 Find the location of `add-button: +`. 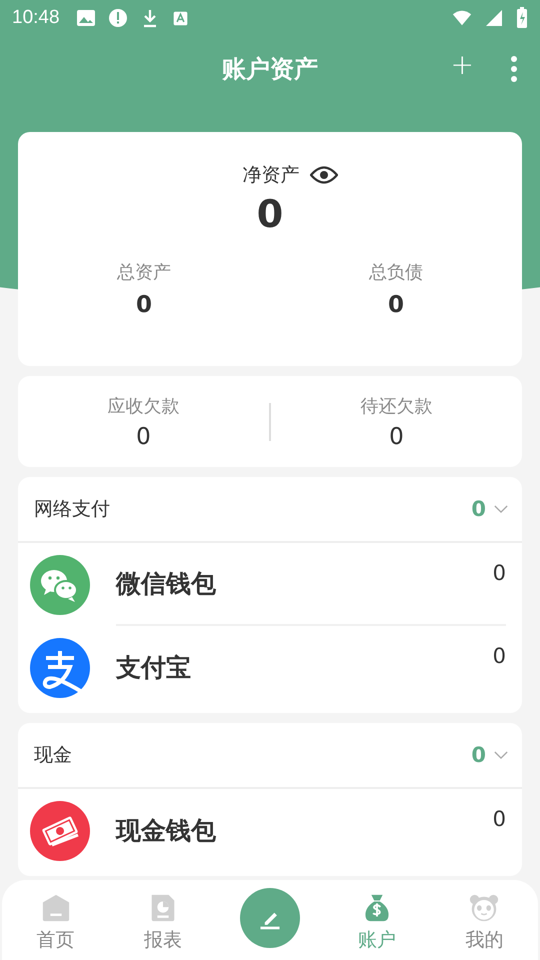

add-button: + is located at coordinates (462, 64).